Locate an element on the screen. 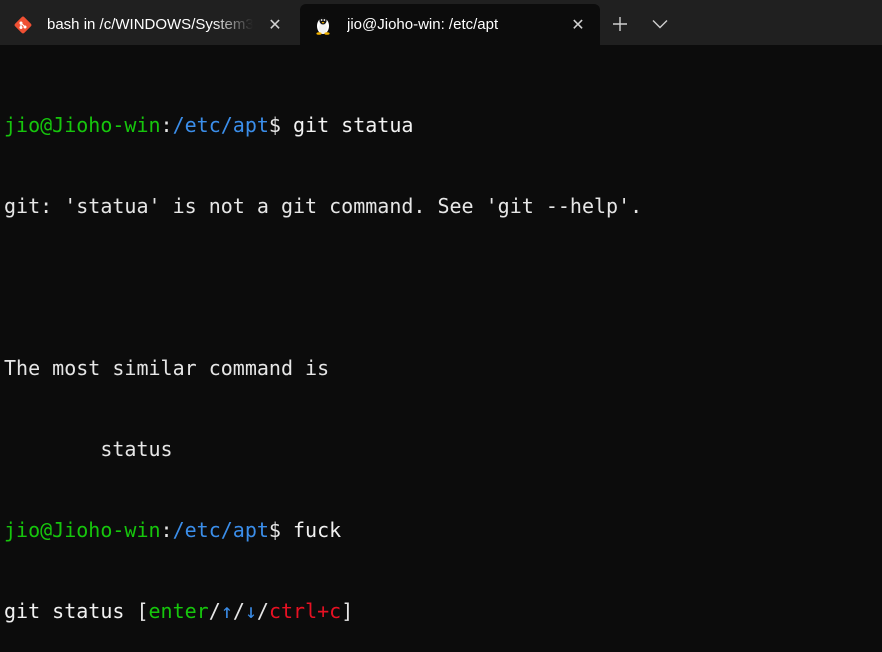 Image resolution: width=882 pixels, height=652 pixels. git-bash-icon is located at coordinates (23, 25).